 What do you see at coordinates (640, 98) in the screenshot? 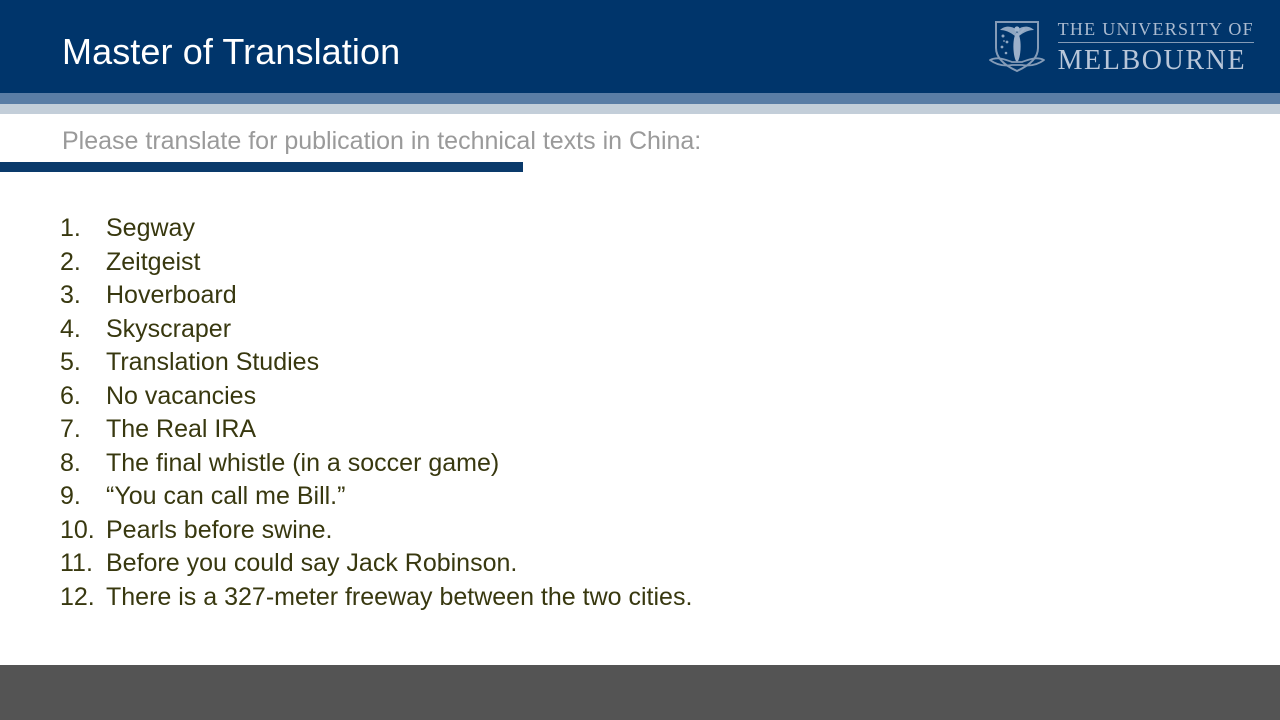
I see `header-accent-bar-mid` at bounding box center [640, 98].